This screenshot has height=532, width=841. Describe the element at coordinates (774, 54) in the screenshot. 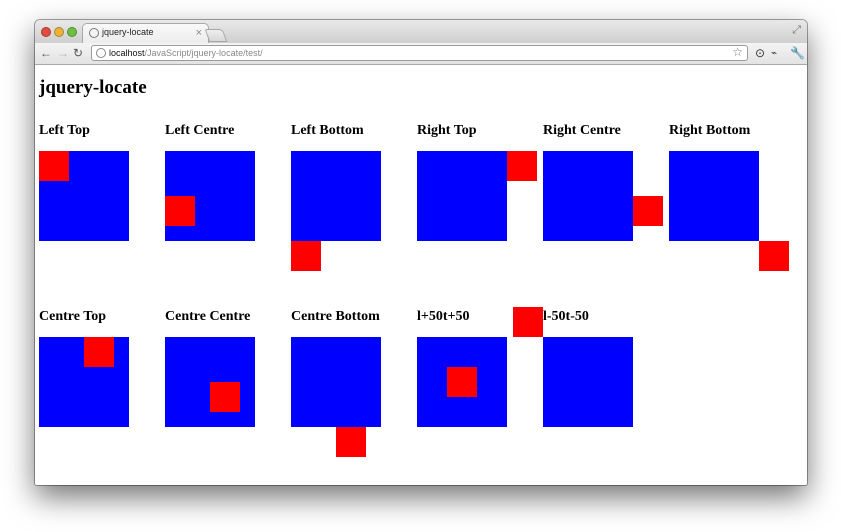

I see `extension-icon: ⌁` at that location.